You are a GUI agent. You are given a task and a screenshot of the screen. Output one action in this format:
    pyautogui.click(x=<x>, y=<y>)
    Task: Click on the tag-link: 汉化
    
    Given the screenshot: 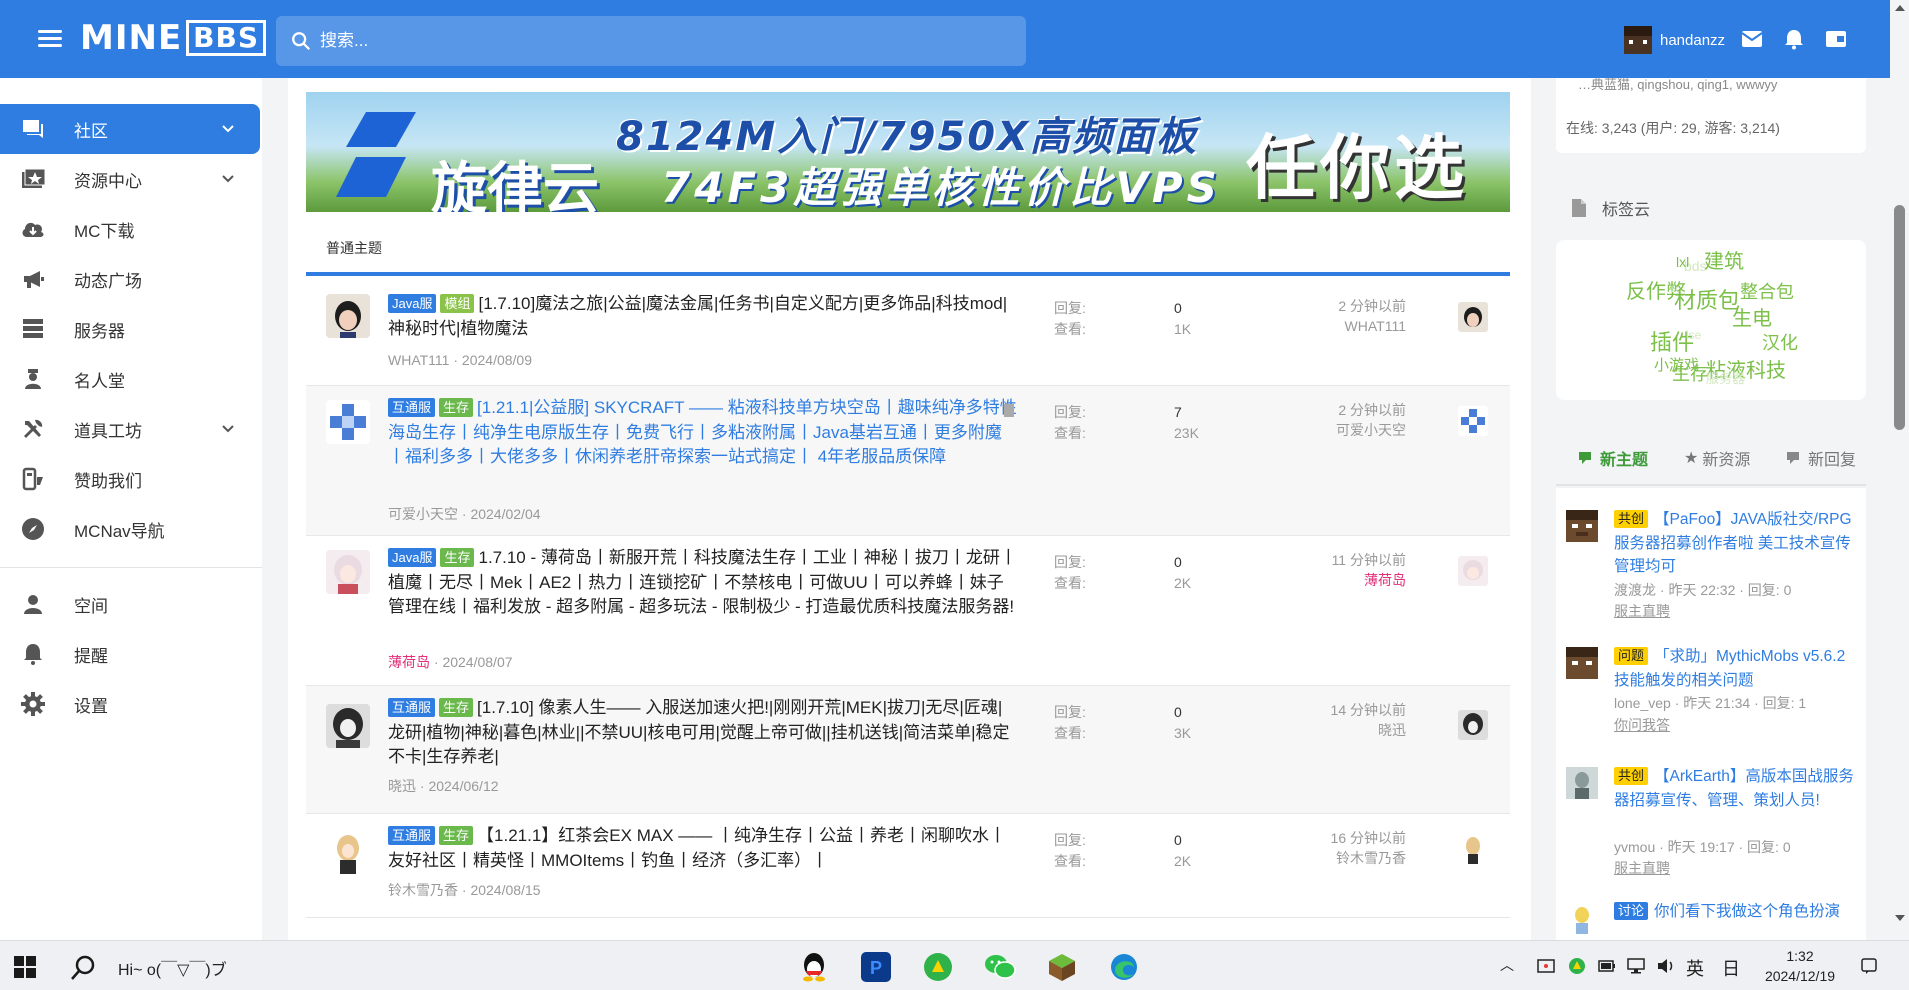 What is the action you would take?
    pyautogui.click(x=1780, y=342)
    